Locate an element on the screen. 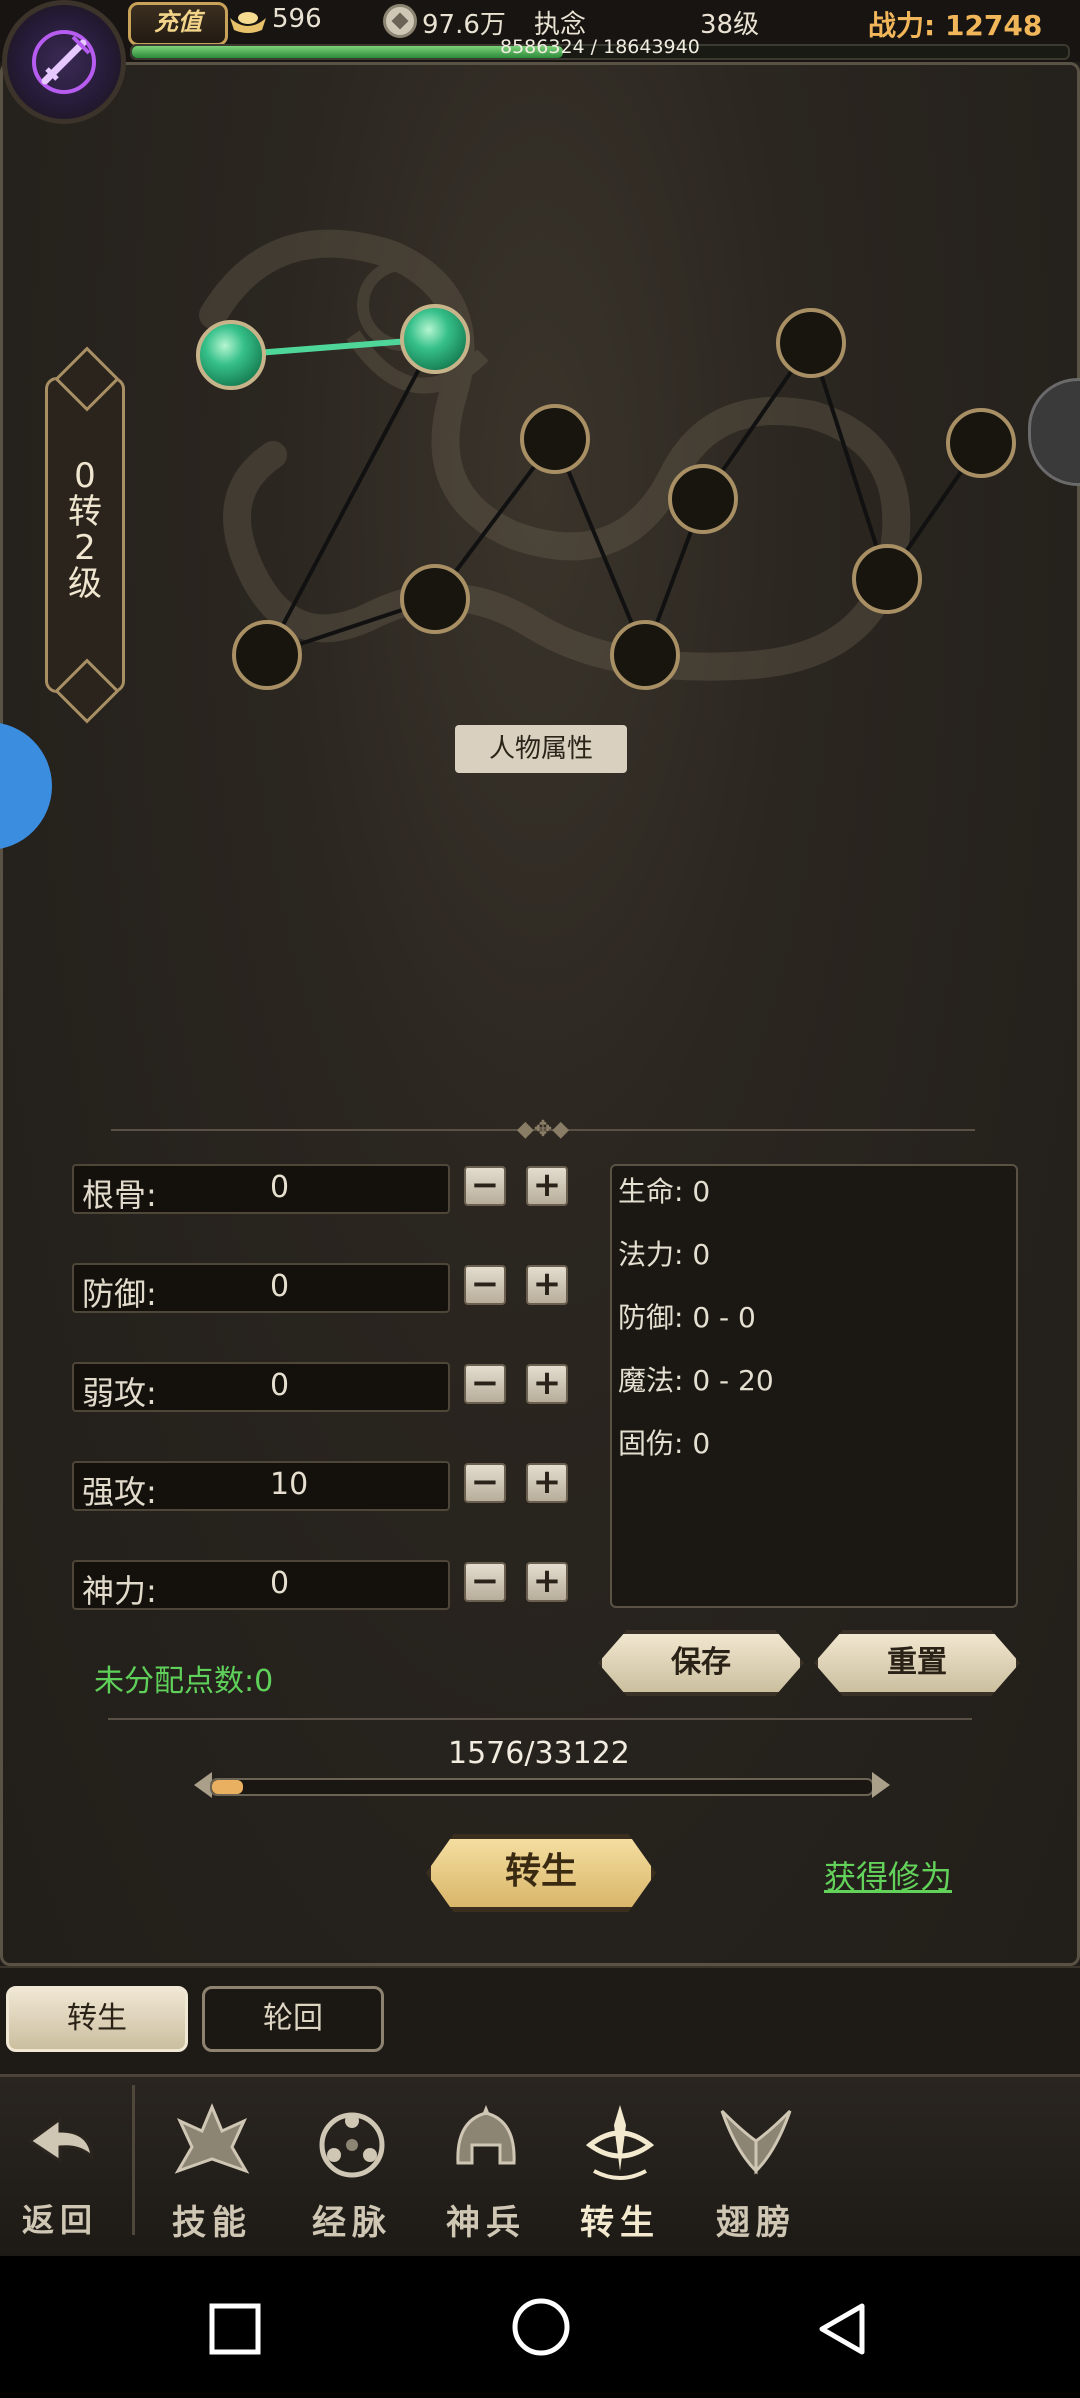  power-value: 12748 is located at coordinates (993, 25).